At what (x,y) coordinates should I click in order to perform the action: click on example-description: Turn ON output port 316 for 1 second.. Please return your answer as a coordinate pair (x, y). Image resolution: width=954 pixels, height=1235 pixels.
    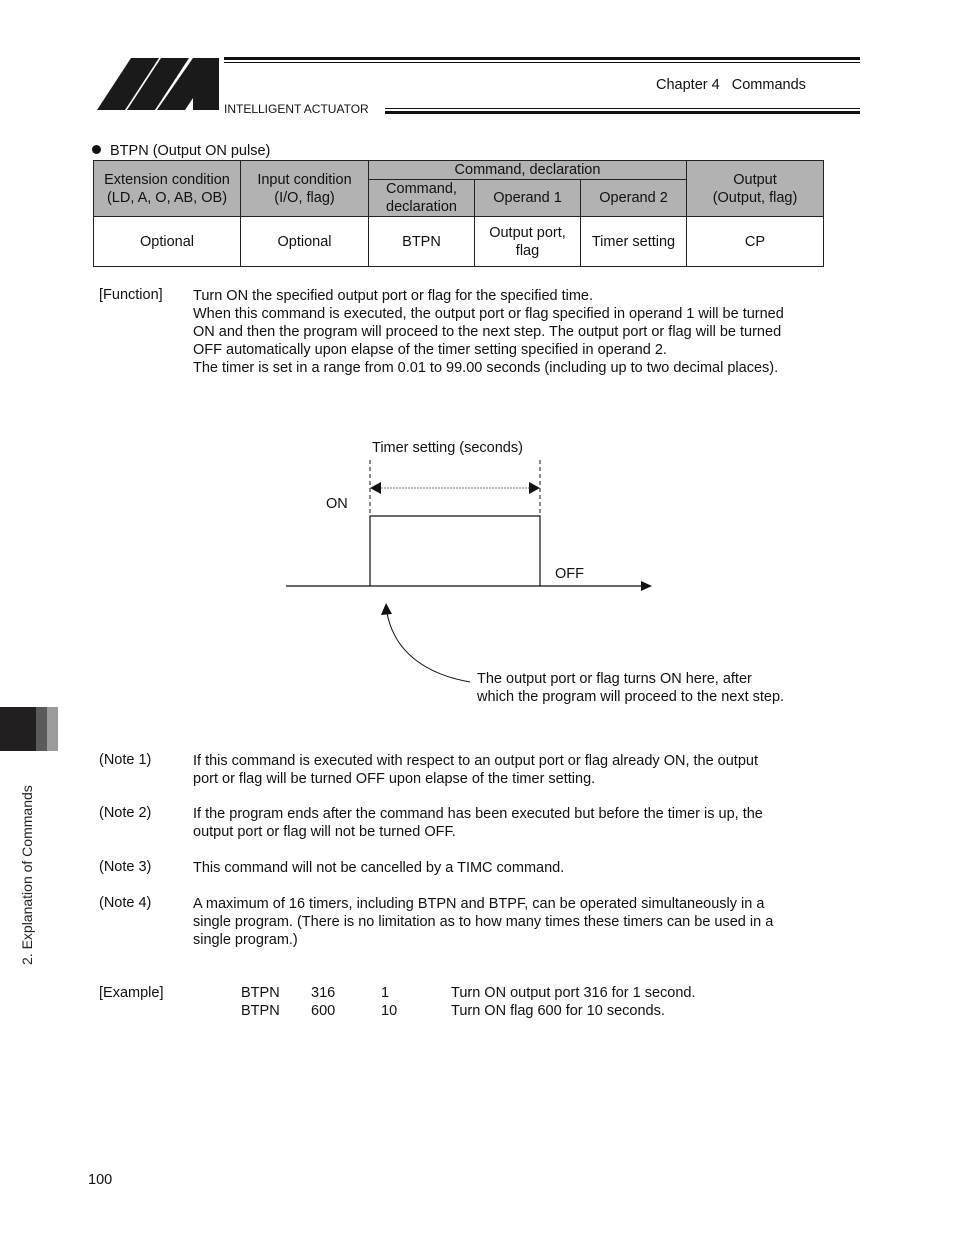
    Looking at the image, I should click on (573, 993).